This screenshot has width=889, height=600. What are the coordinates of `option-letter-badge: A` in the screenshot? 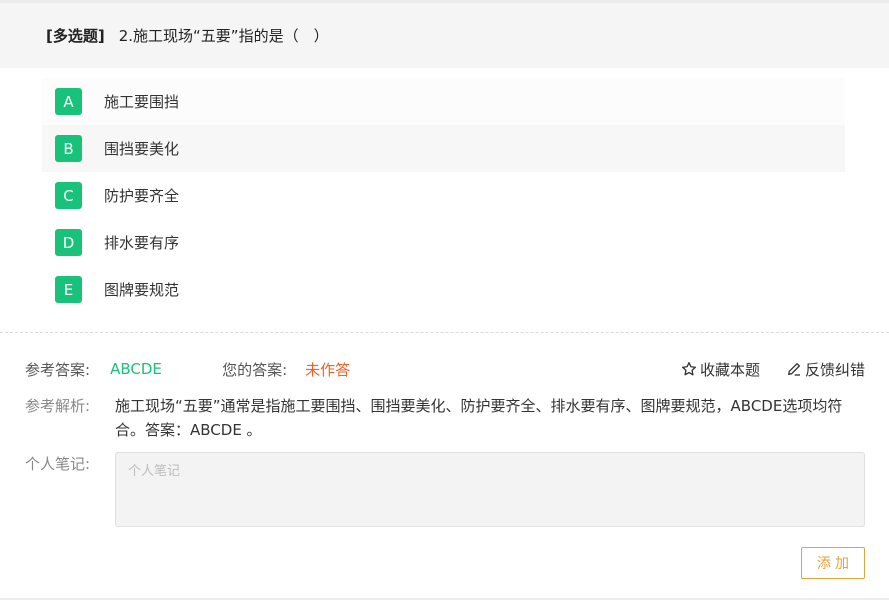 It's located at (68, 101).